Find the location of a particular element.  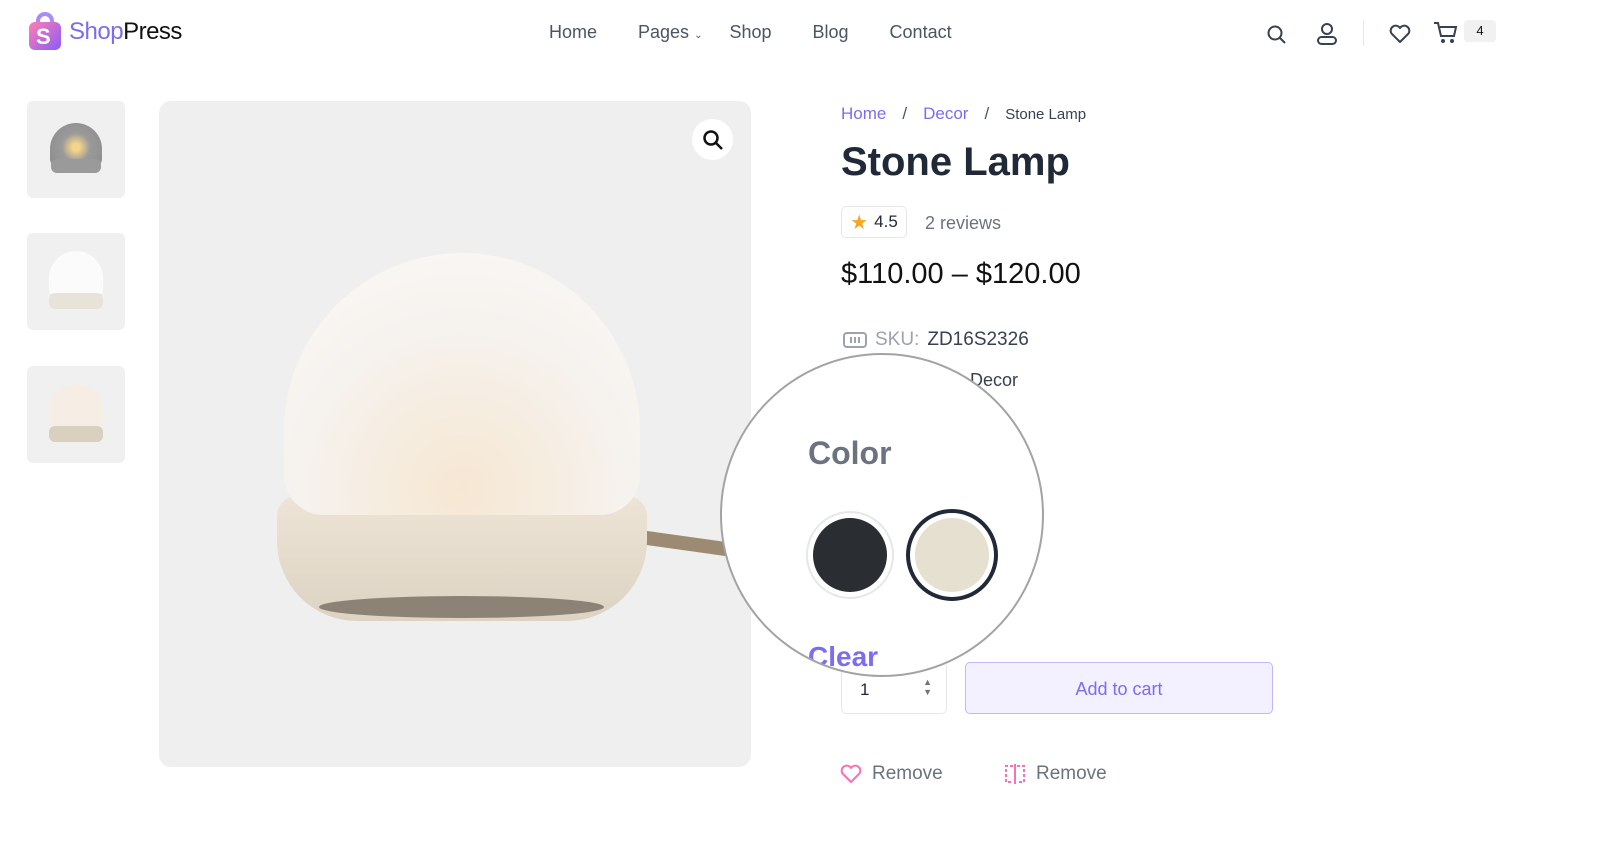

shopping-bag-logo-icon: S is located at coordinates (45, 32).